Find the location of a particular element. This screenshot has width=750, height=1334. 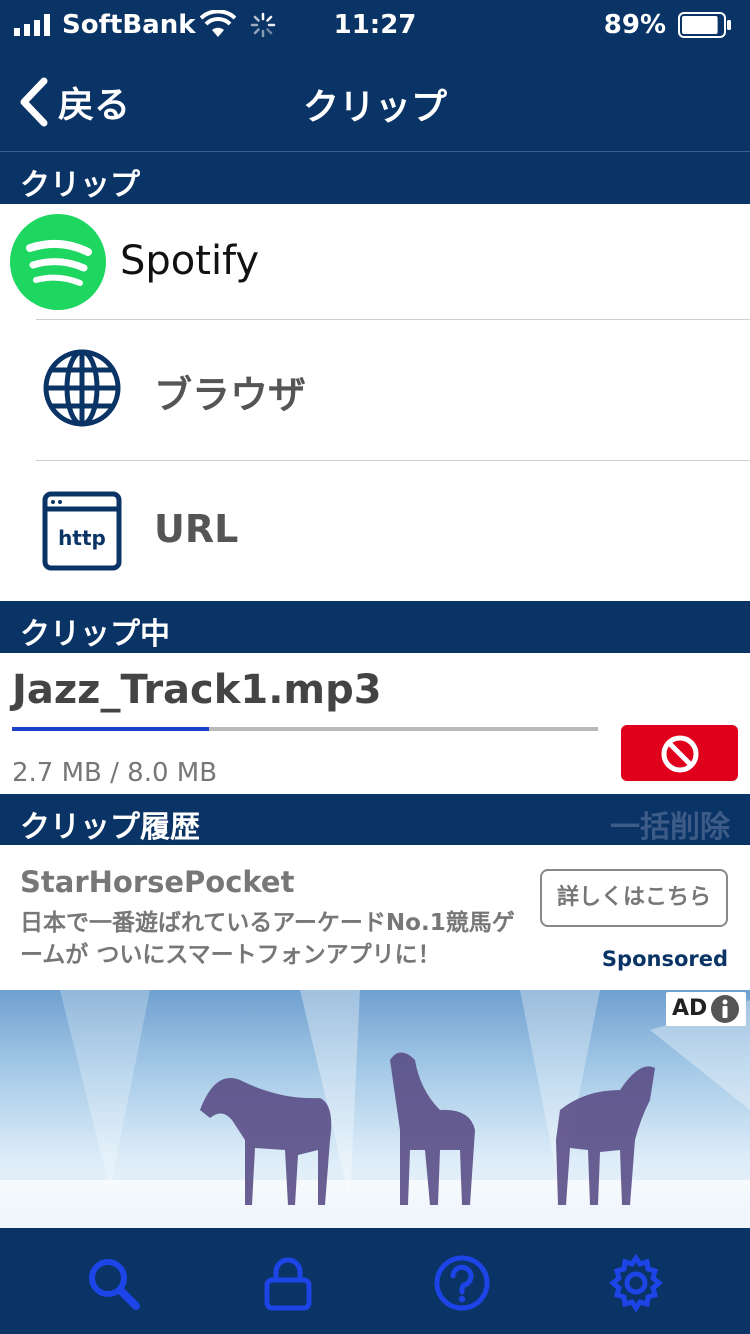

top-bar: SoftBank 11:27 89% 戻る クリップ is located at coordinates (375, 76).